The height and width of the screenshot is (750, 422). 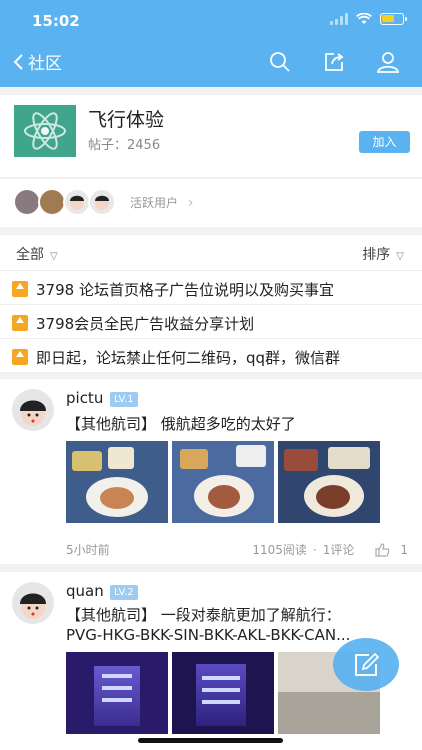 I want to click on active-user-avatars, so click(x=64, y=202).